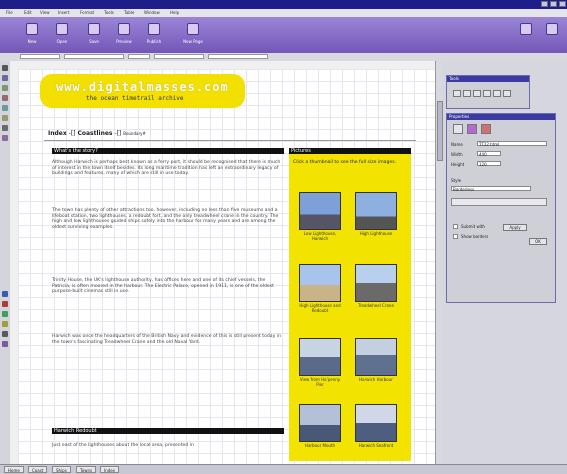 Image resolution: width=567 pixels, height=474 pixels. I want to click on breadcrumb-index: Index, so click(57, 133).